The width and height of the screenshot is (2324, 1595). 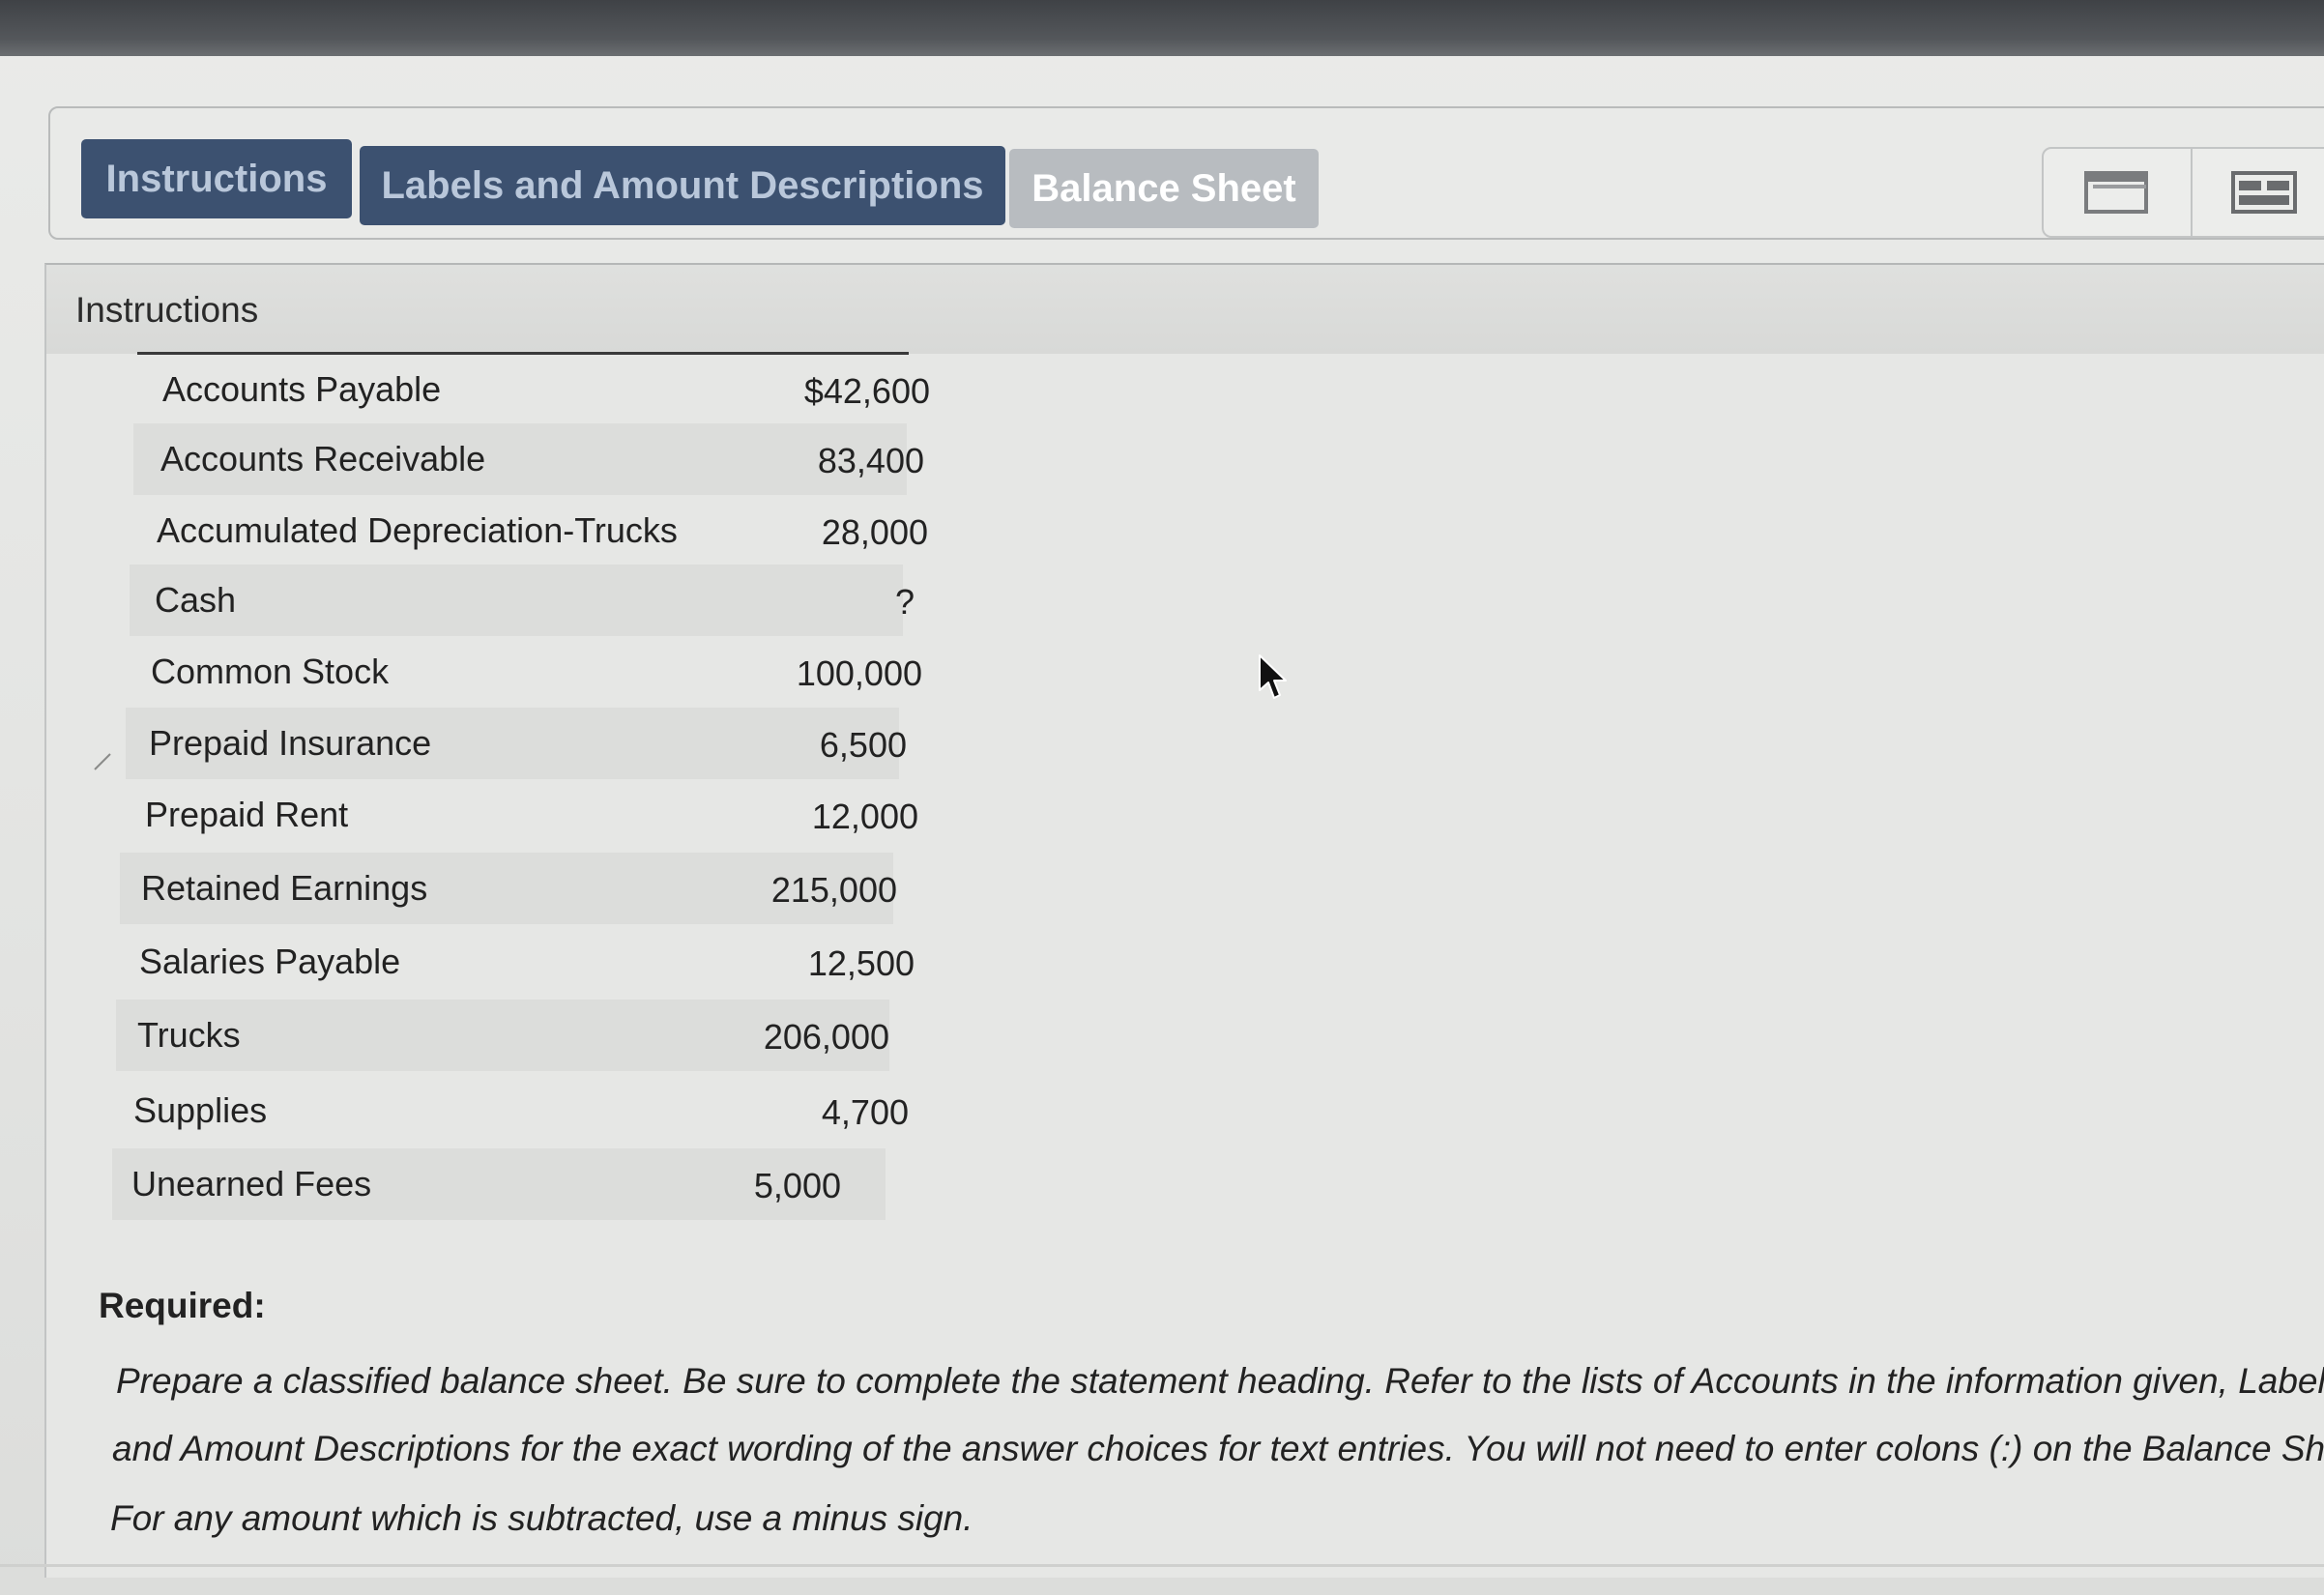 I want to click on account-name: Prepaid Insurance, so click(x=290, y=743).